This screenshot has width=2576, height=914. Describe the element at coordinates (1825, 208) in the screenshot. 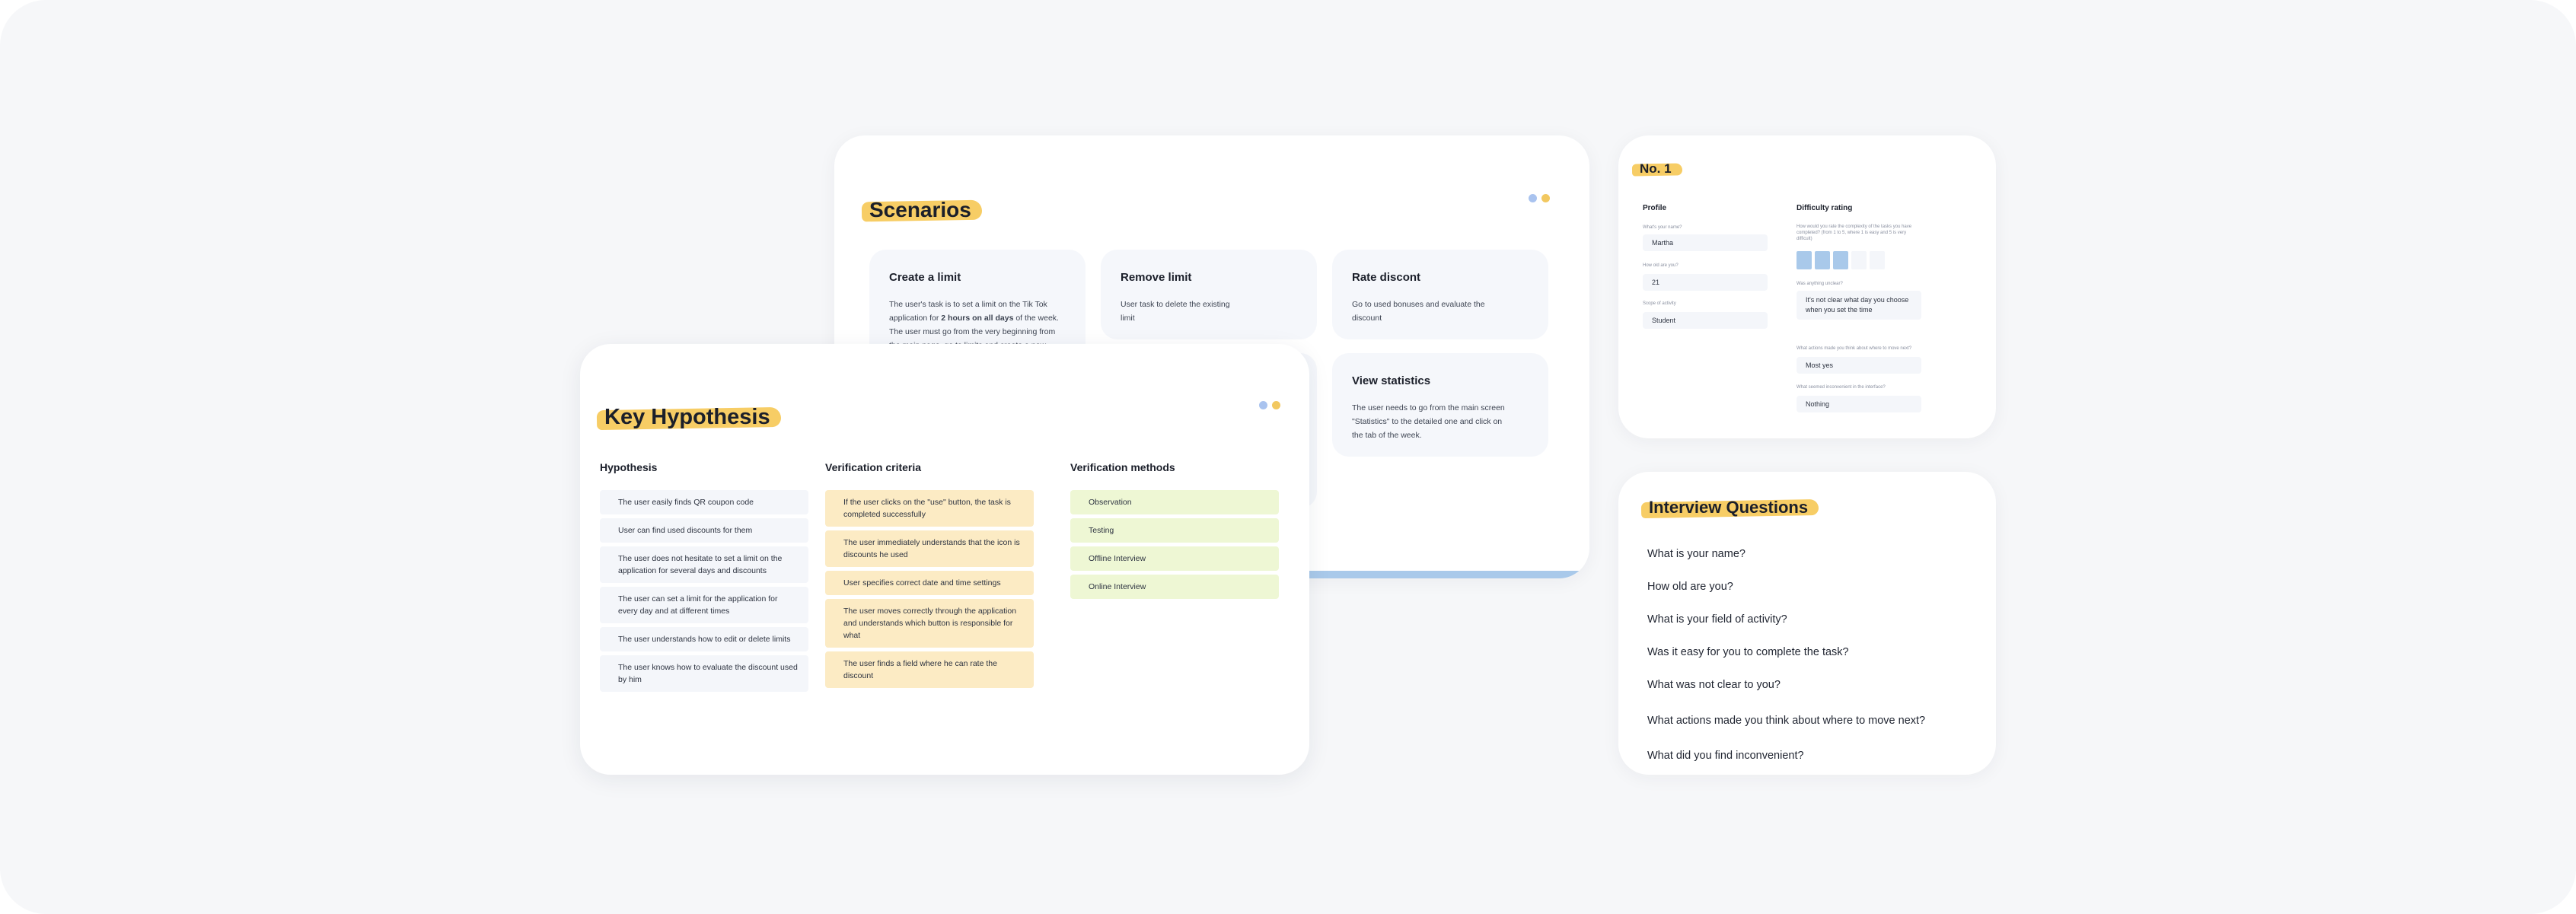

I see `difficulty-title: Difficulty rating` at that location.